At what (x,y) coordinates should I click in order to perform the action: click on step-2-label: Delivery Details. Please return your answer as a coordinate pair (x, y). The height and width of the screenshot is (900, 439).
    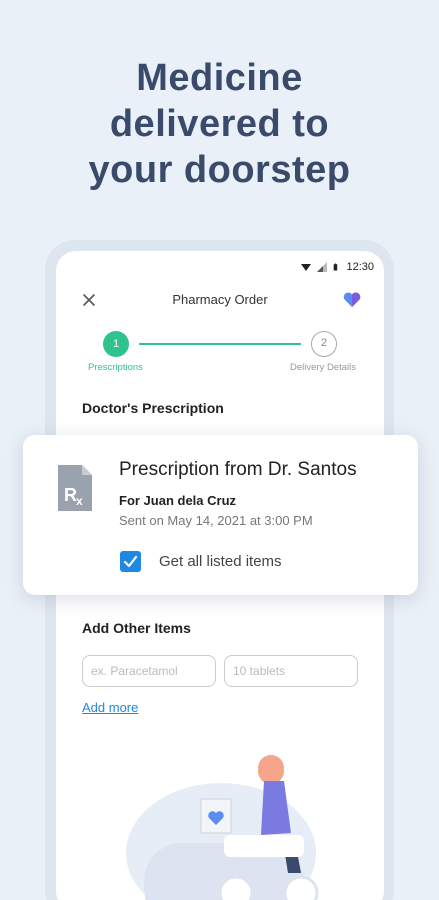
    Looking at the image, I should click on (323, 367).